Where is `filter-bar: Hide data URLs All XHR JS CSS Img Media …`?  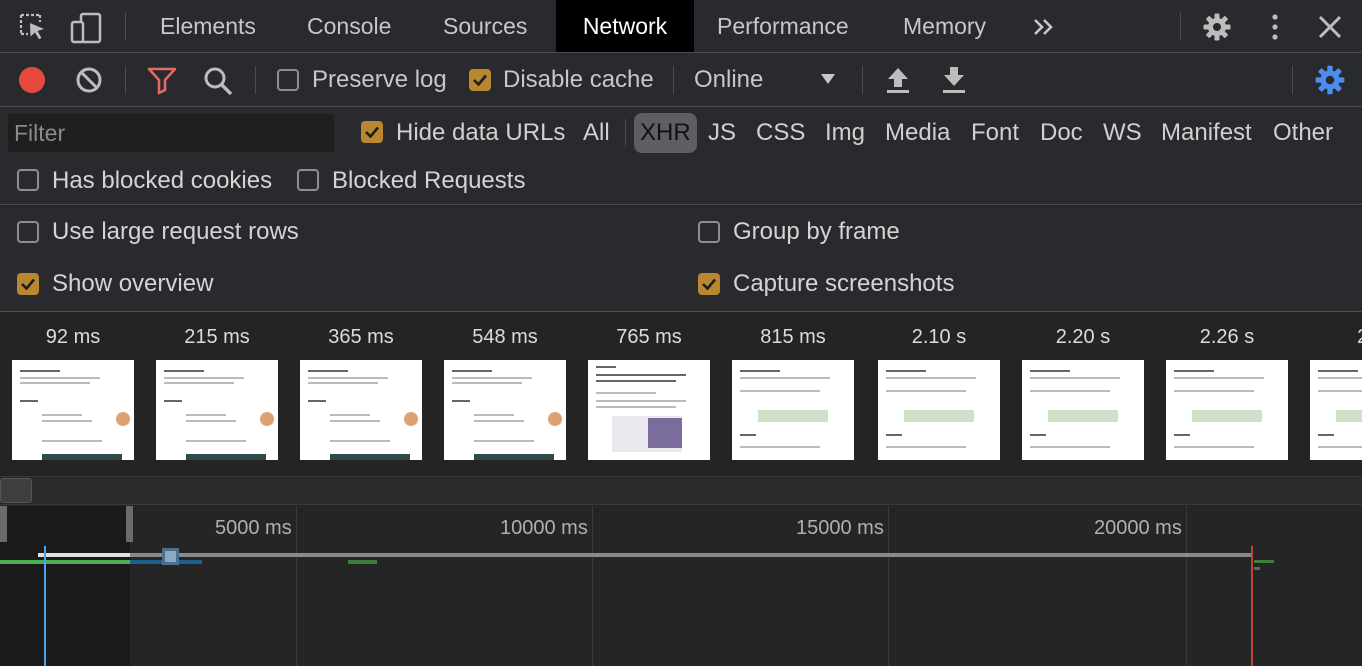
filter-bar: Hide data URLs All XHR JS CSS Img Media … is located at coordinates (681, 156).